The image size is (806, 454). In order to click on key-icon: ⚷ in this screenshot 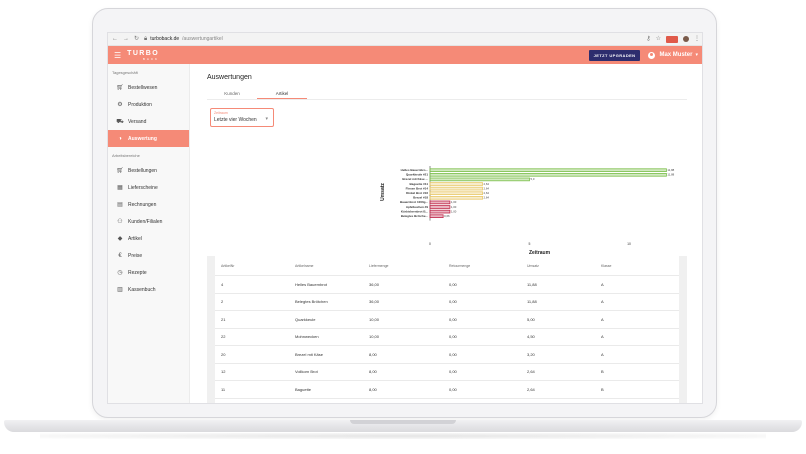, I will do `click(648, 39)`.